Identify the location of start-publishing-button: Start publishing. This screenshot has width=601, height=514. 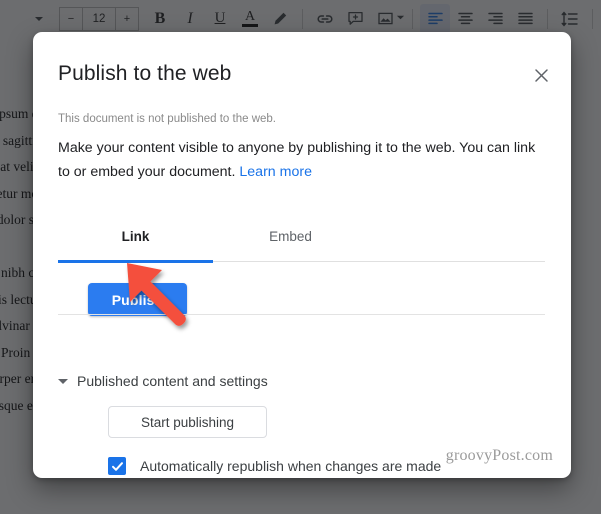
(187, 422).